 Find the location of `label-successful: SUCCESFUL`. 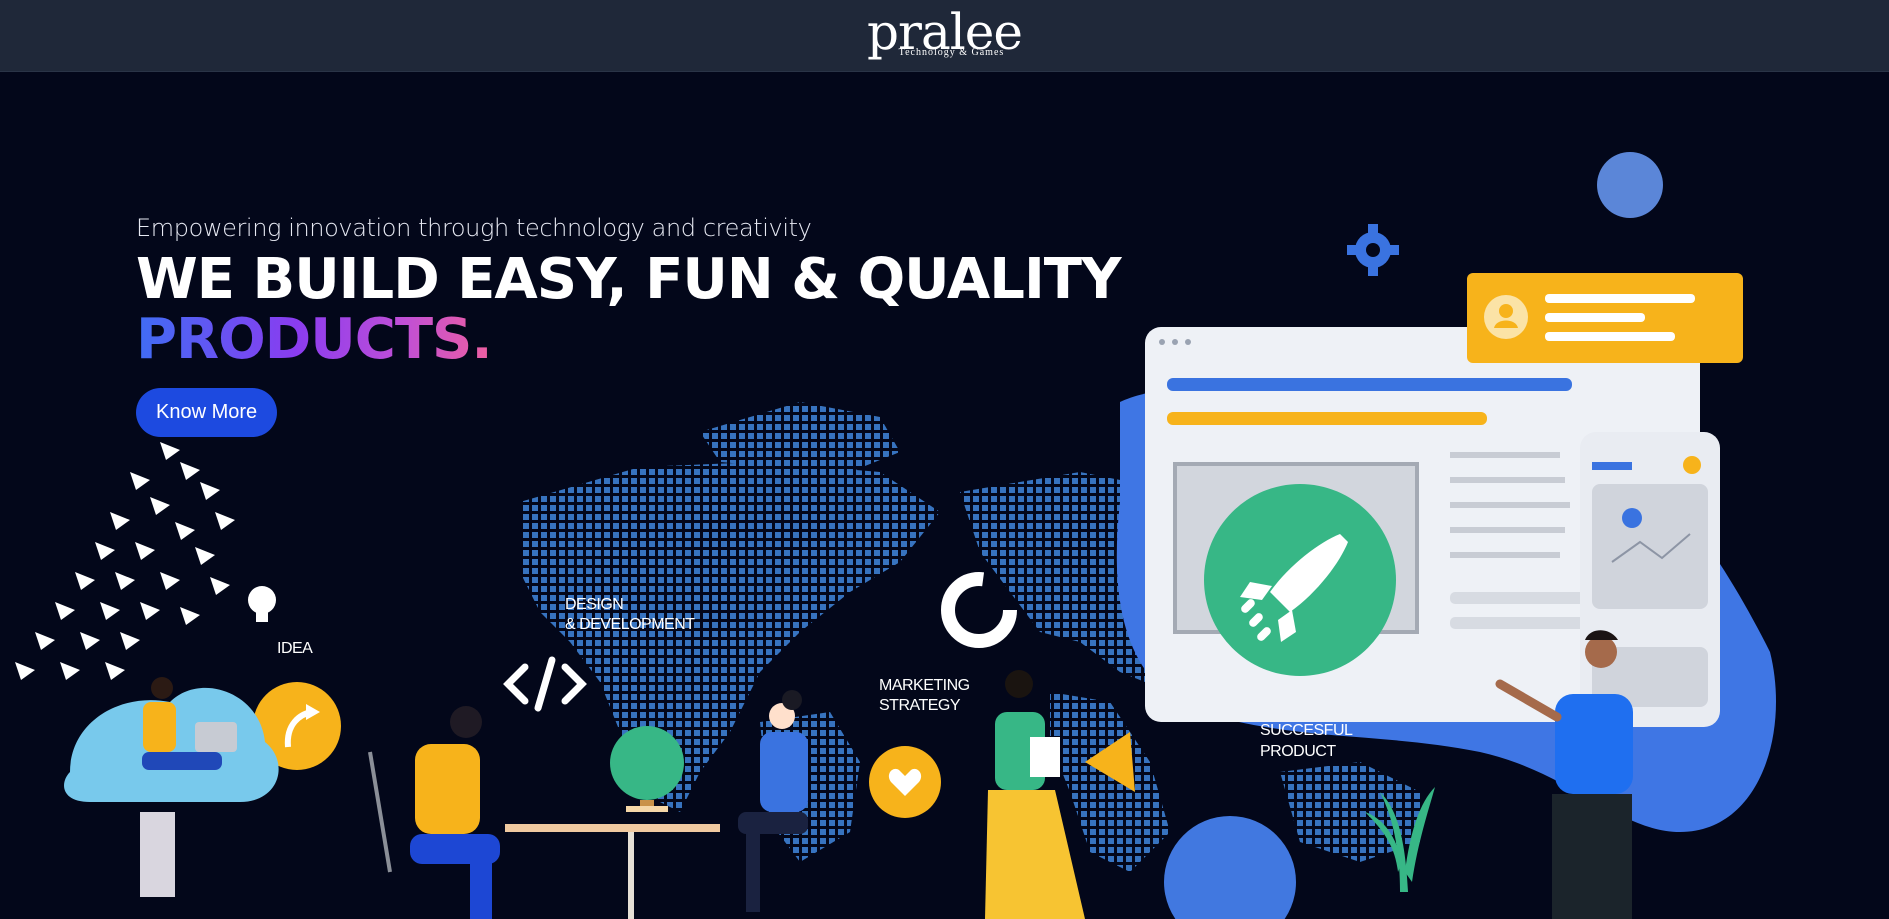

label-successful: SUCCESFUL is located at coordinates (1306, 730).